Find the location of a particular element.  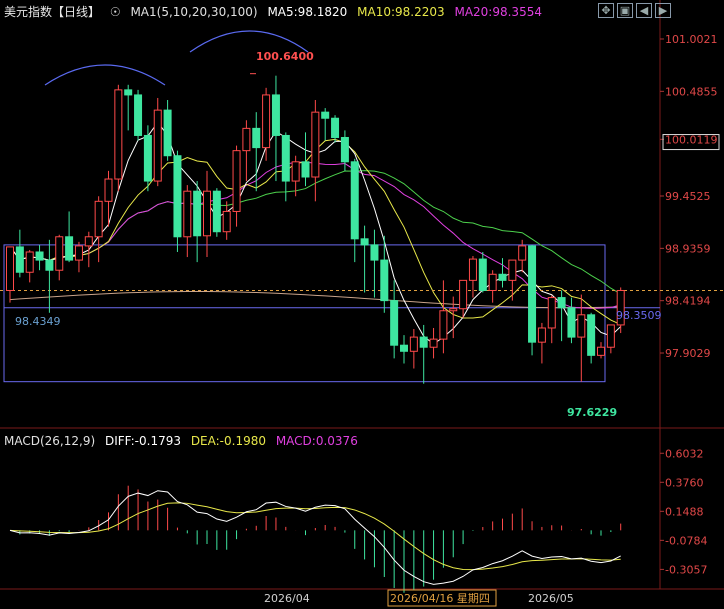

y-tick-label: 101.0021 is located at coordinates (691, 39).